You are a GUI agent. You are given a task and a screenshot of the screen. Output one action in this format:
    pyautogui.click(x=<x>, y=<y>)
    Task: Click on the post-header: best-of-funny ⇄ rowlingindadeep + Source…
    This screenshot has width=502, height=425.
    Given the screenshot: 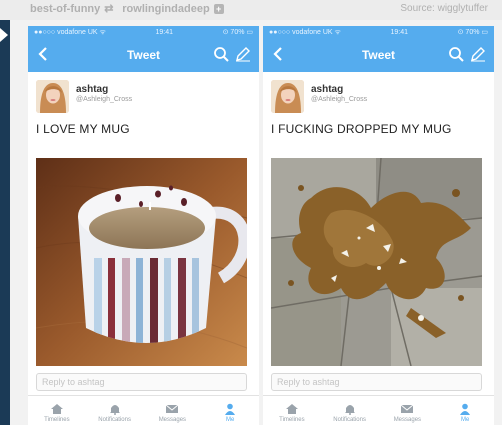 What is the action you would take?
    pyautogui.click(x=251, y=10)
    